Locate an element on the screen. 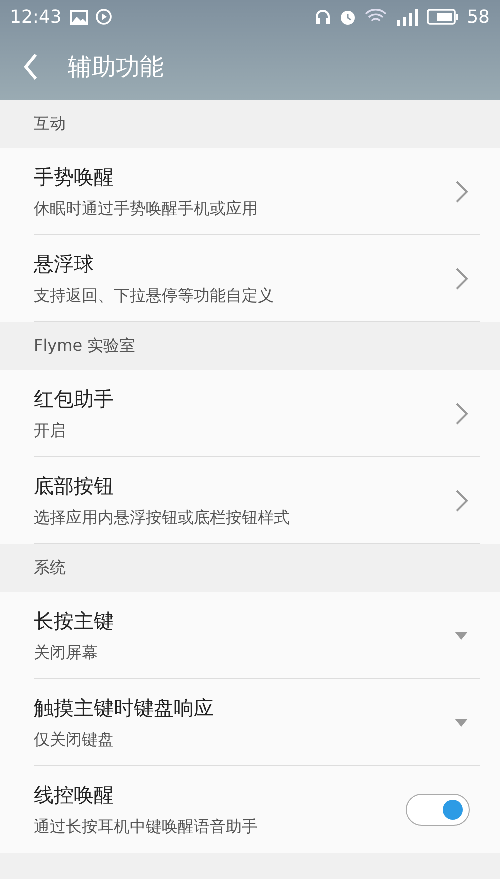 This screenshot has width=500, height=879. item-subtitle: 选择应用内悬浮按钮或底栏按钮样式 is located at coordinates (162, 518).